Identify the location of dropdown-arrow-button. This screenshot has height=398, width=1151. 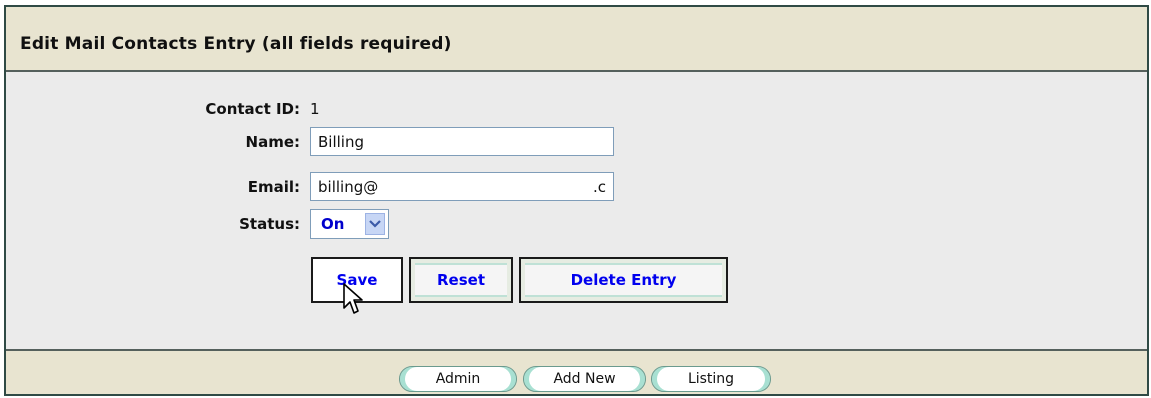
(375, 224).